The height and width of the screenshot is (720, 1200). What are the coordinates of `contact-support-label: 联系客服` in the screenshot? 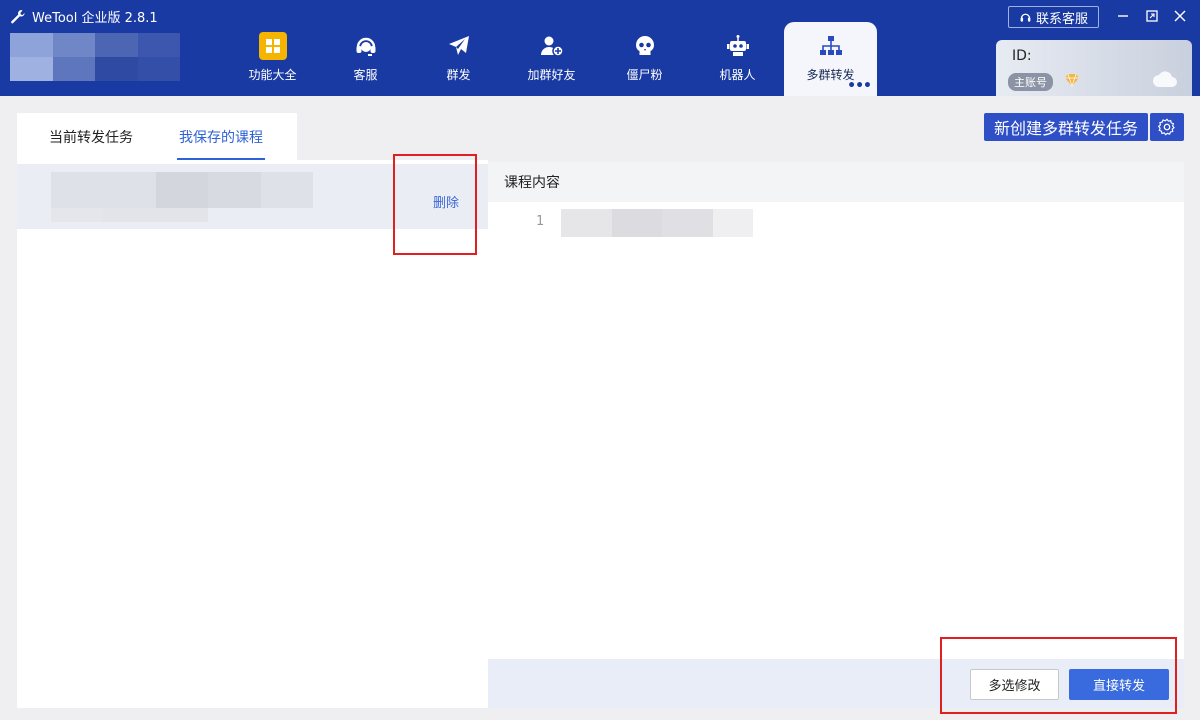 It's located at (1061, 19).